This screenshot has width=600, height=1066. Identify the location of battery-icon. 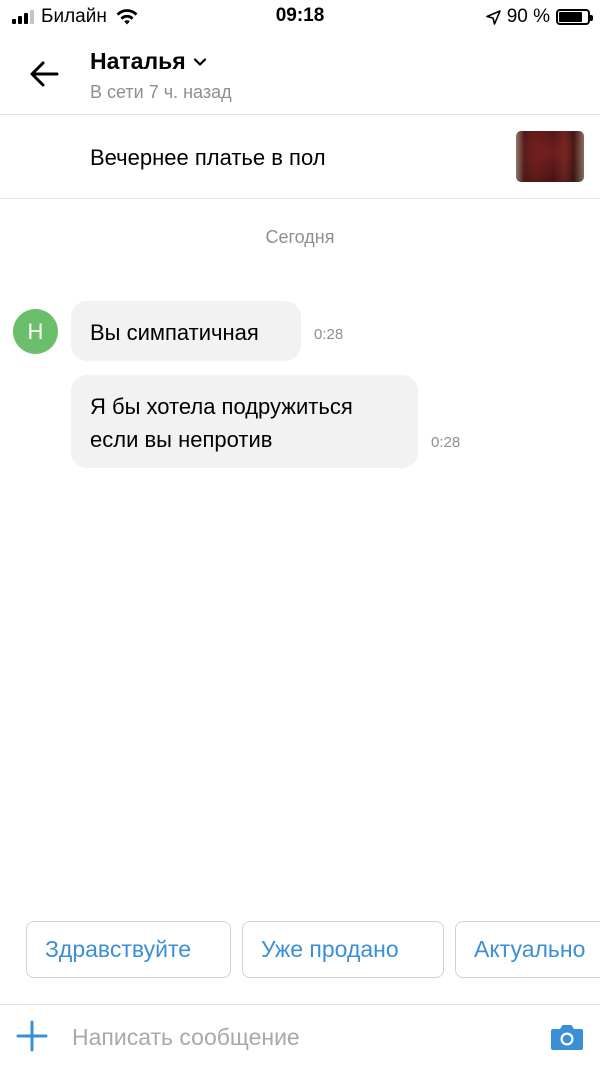
(574, 17).